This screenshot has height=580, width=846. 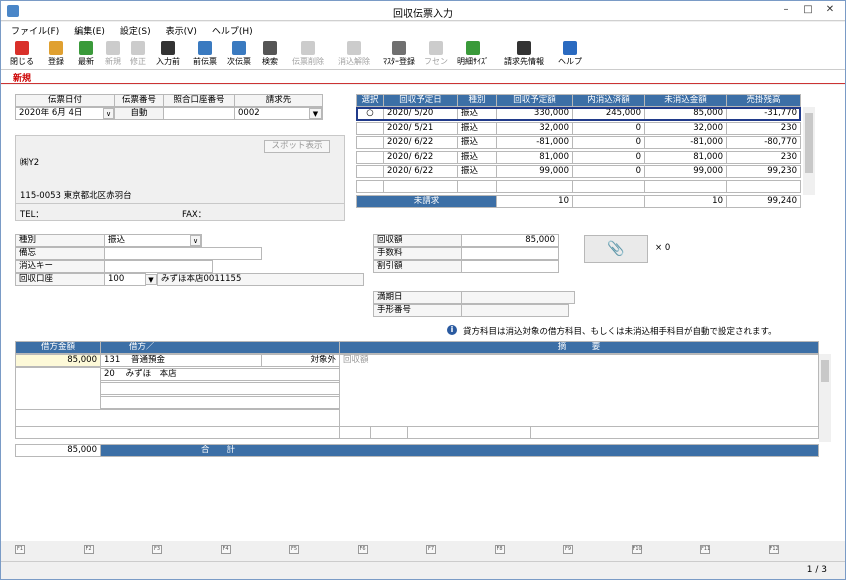 What do you see at coordinates (87, 29) in the screenshot?
I see `menu-edit: 編集(E)` at bounding box center [87, 29].